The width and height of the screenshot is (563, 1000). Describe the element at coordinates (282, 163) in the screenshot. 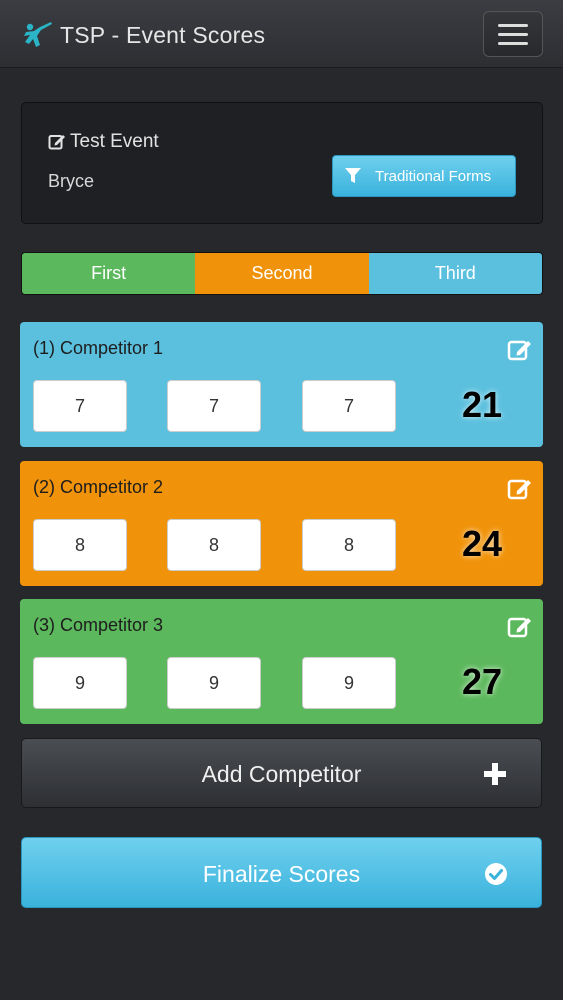

I see `event-panel: Test Event Bryce Traditional Forms` at that location.